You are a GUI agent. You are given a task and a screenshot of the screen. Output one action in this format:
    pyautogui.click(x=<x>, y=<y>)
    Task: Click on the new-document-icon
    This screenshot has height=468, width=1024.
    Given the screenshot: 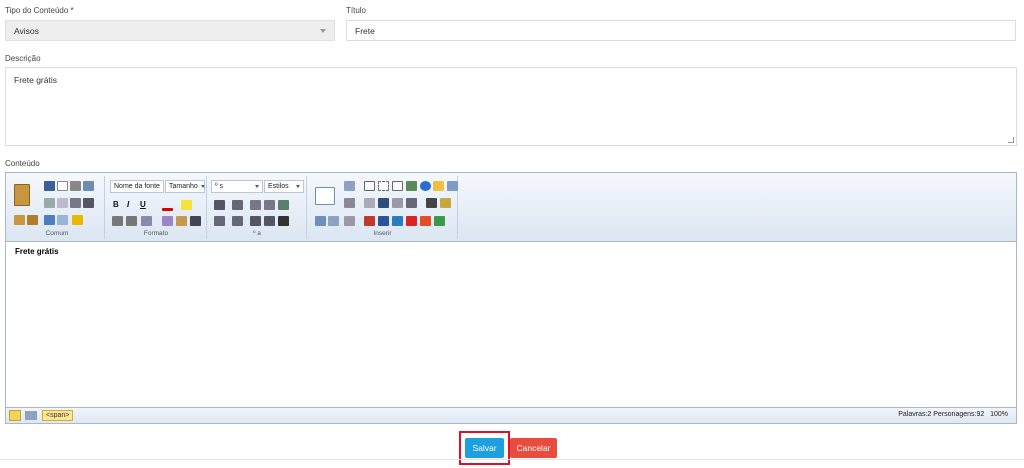 What is the action you would take?
    pyautogui.click(x=62, y=186)
    